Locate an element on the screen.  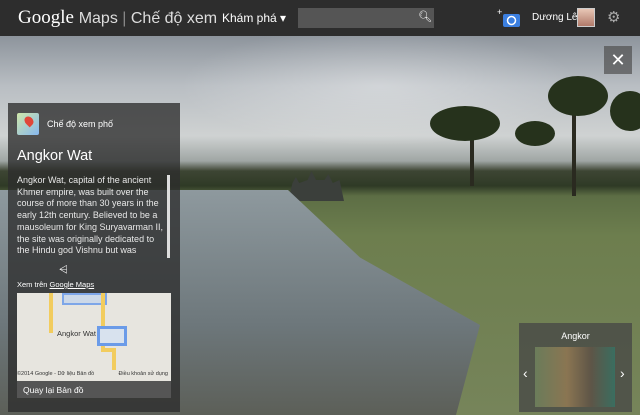
logo-maps: Maps is located at coordinates (98, 18).